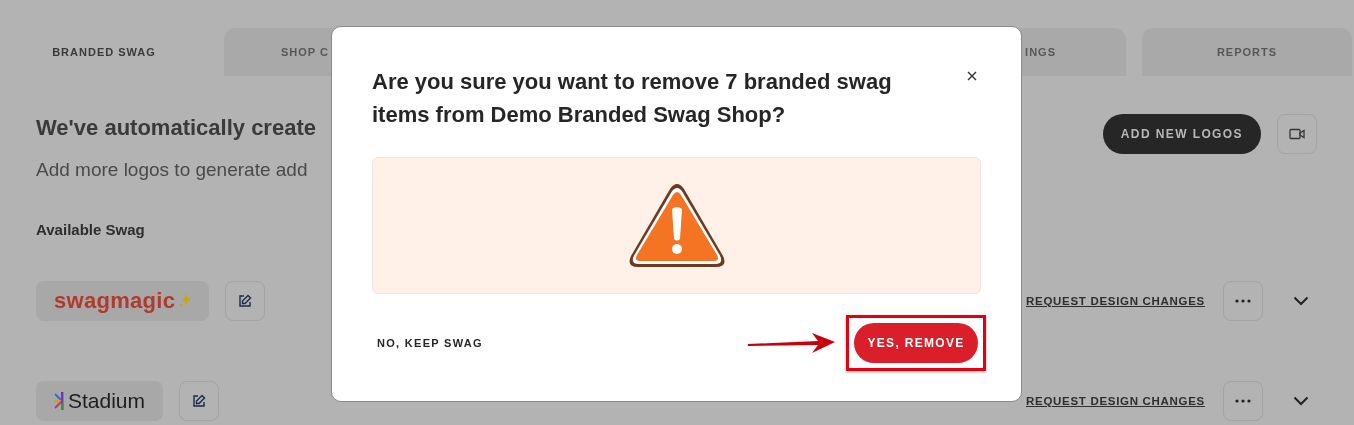  I want to click on keep-swag-button: NO, KEEP SWAG, so click(430, 343).